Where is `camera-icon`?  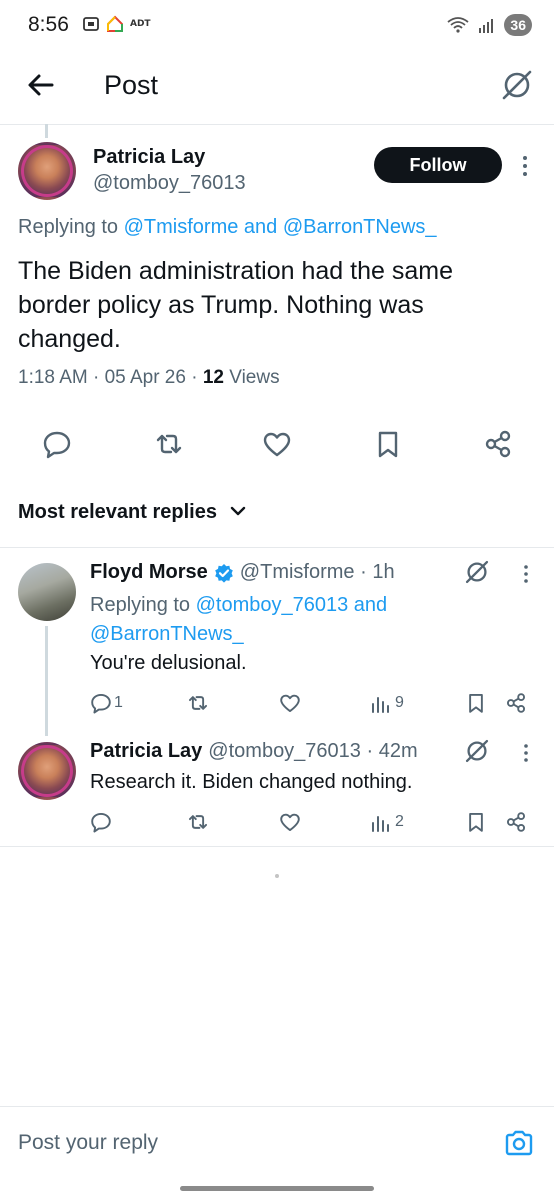 camera-icon is located at coordinates (519, 1143).